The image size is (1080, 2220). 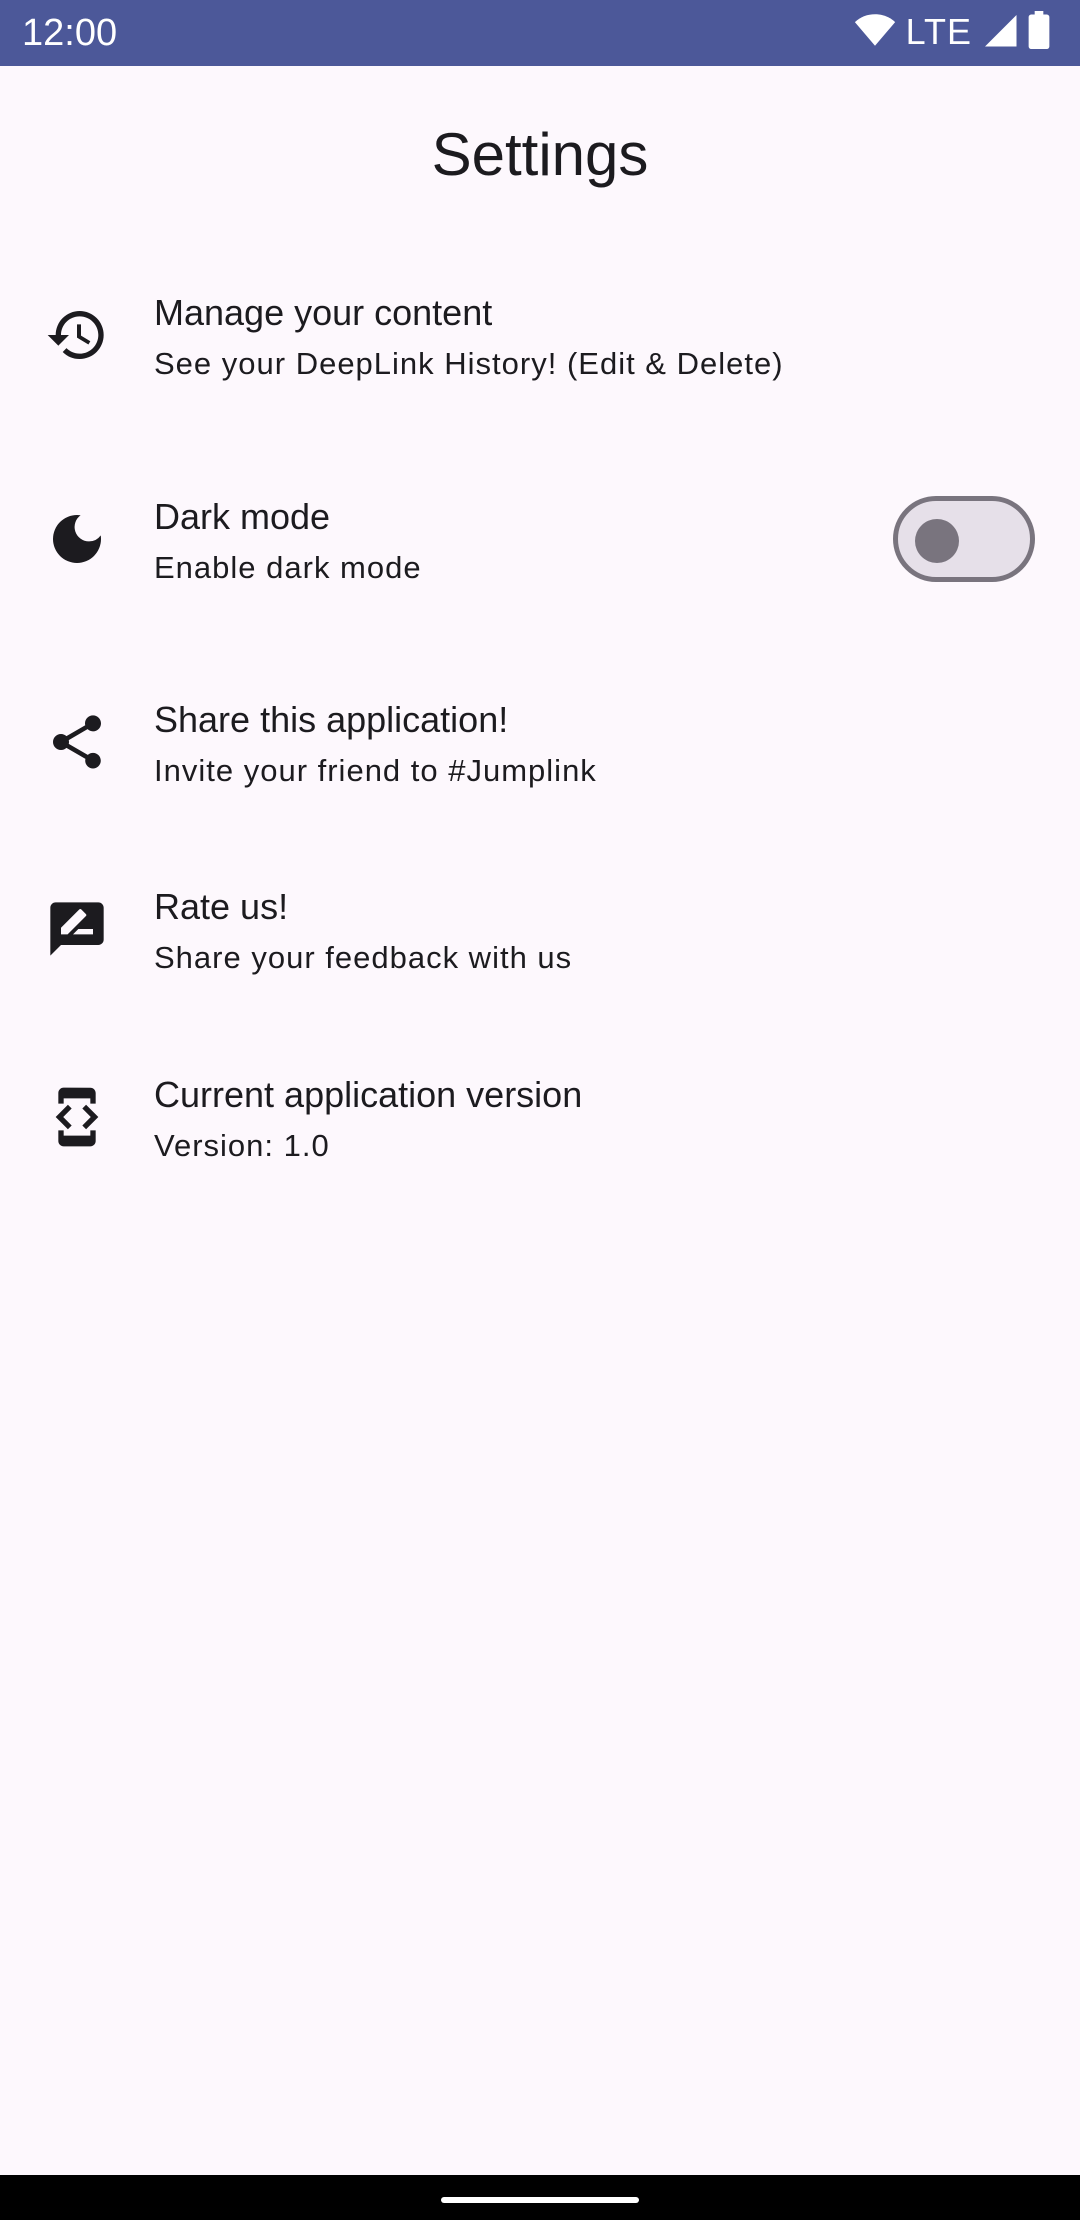 What do you see at coordinates (964, 539) in the screenshot?
I see `dark-mode-toggle` at bounding box center [964, 539].